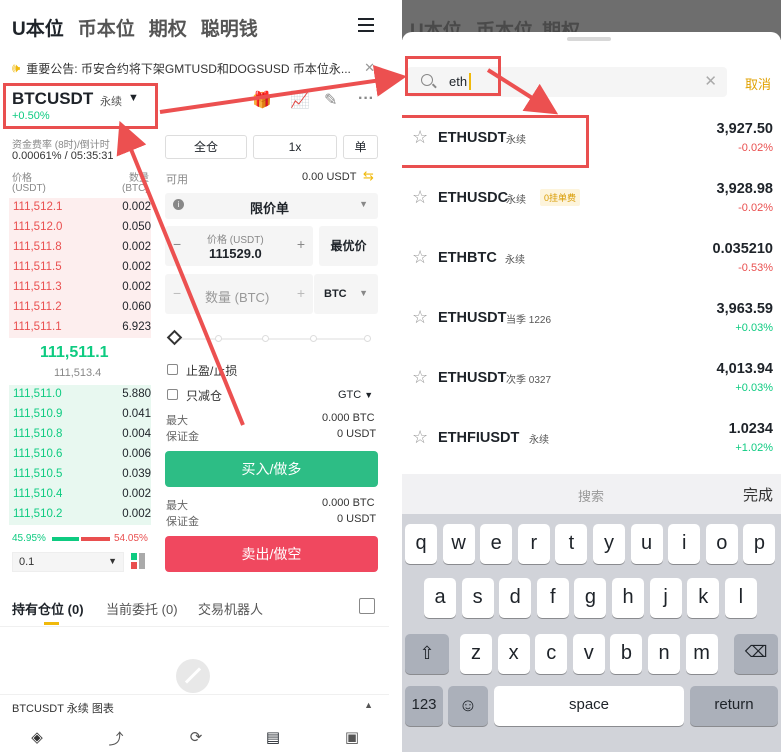 This screenshot has width=781, height=752. Describe the element at coordinates (476, 654) in the screenshot. I see `key-z: z` at that location.